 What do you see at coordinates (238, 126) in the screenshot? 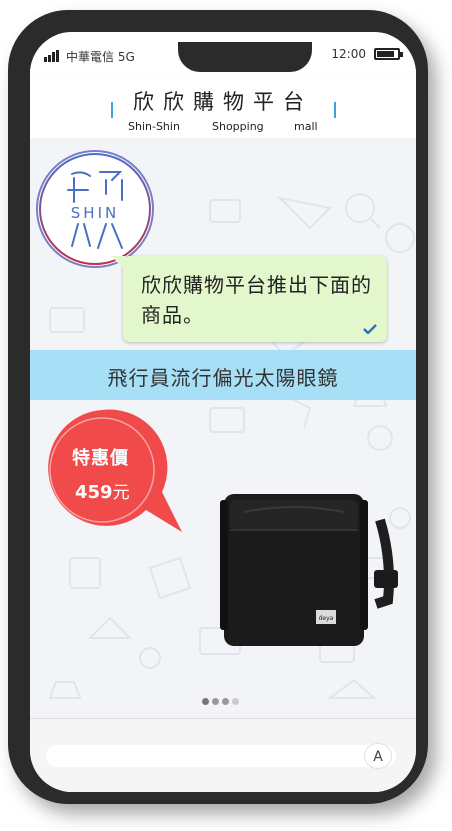
I see `subtitle-word-2: Shopping` at bounding box center [238, 126].